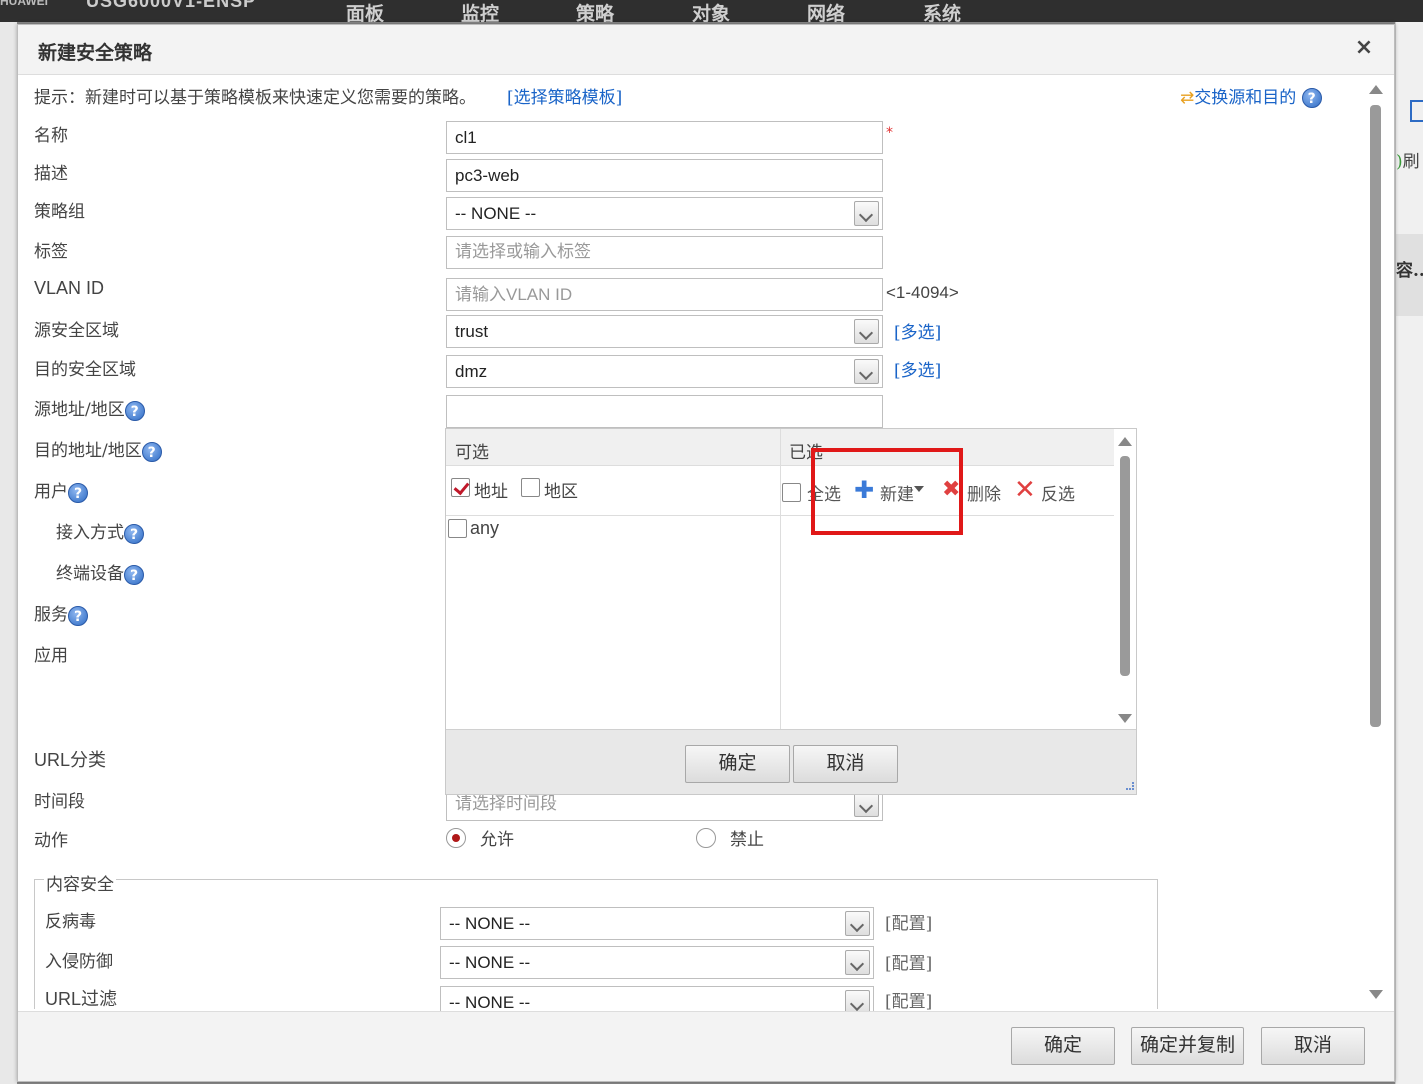  What do you see at coordinates (917, 330) in the screenshot?
I see `source-zone-multiselect-link: [多选]` at bounding box center [917, 330].